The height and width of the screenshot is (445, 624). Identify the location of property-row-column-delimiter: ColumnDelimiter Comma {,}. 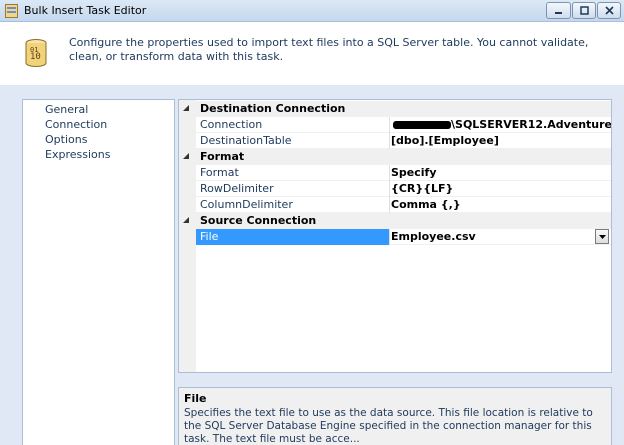
(395, 205).